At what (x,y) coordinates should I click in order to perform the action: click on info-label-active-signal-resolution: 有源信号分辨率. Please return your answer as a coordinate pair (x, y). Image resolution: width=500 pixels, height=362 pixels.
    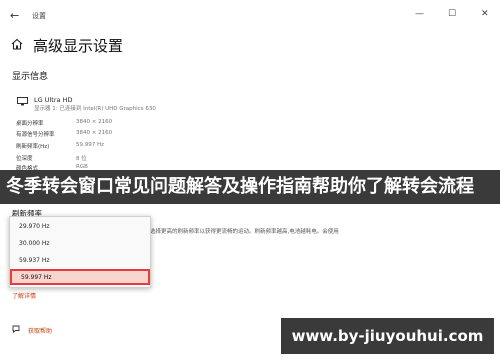
    Looking at the image, I should click on (35, 135).